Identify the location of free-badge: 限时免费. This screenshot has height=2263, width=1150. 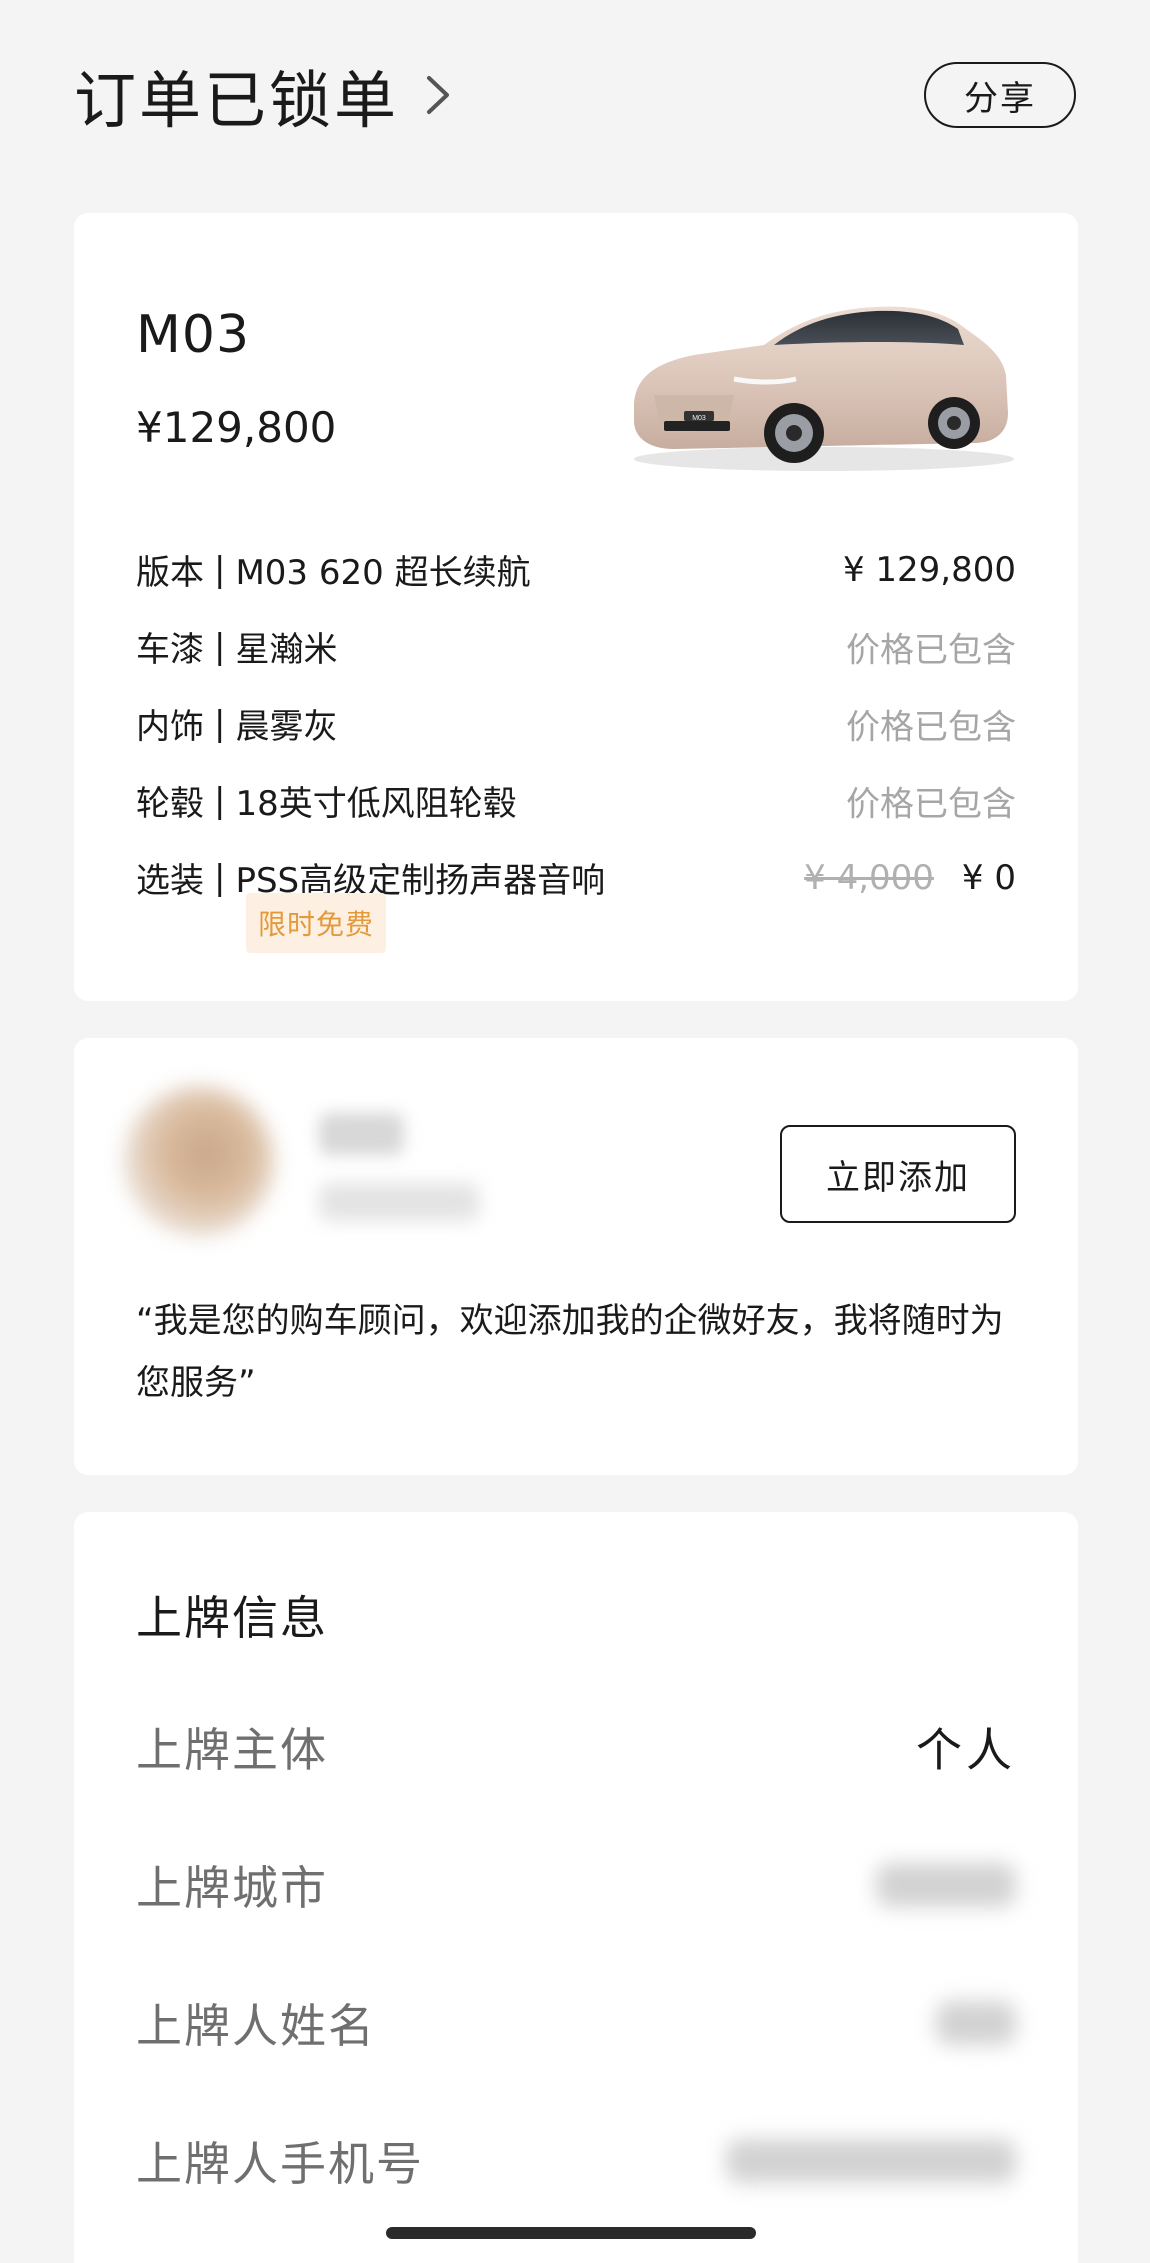
(316, 923).